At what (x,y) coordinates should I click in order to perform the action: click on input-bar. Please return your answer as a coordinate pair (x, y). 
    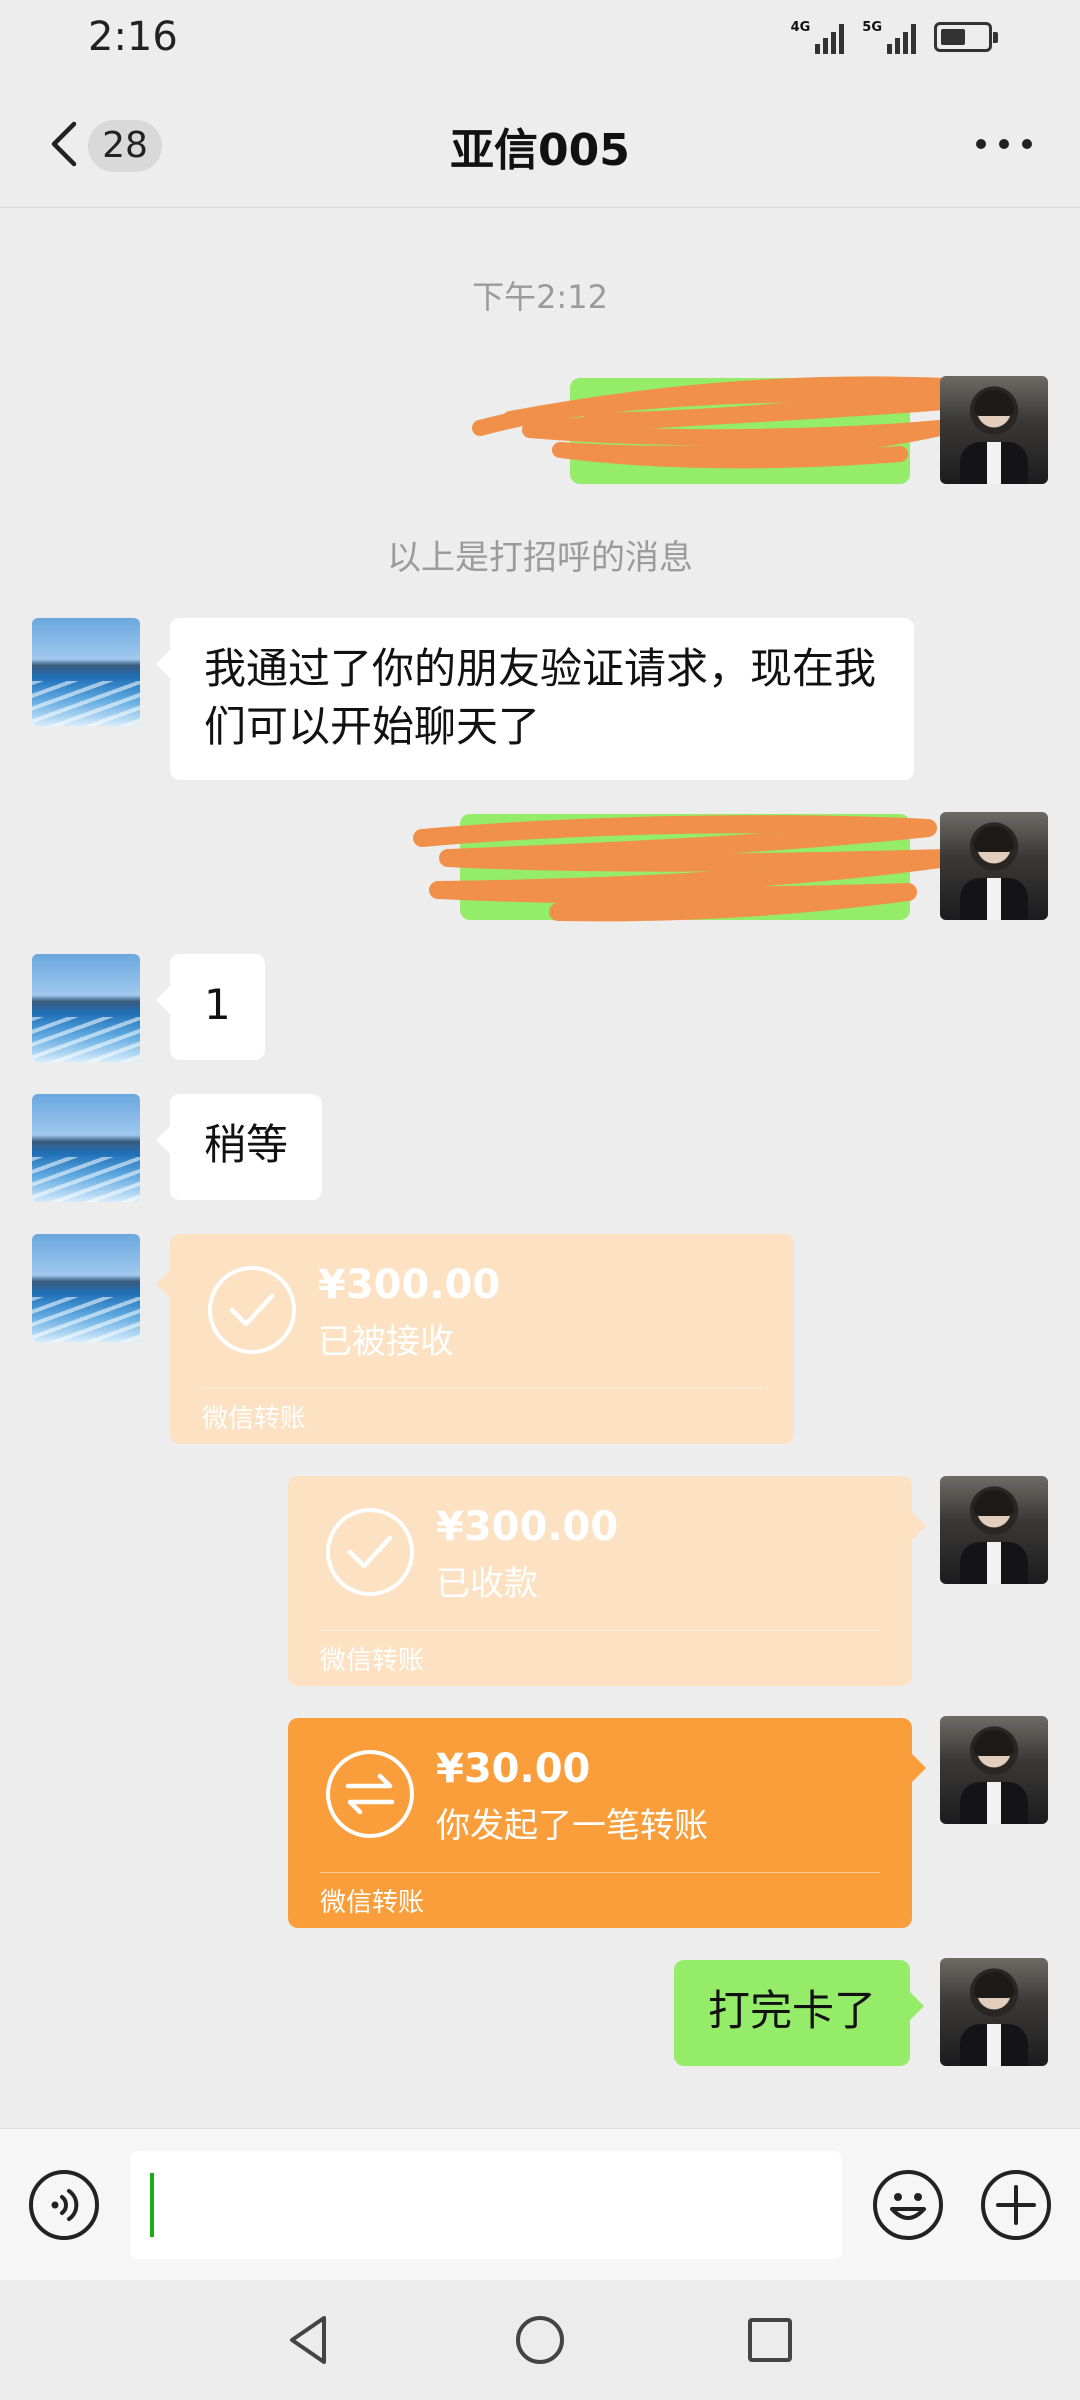
    Looking at the image, I should click on (540, 2204).